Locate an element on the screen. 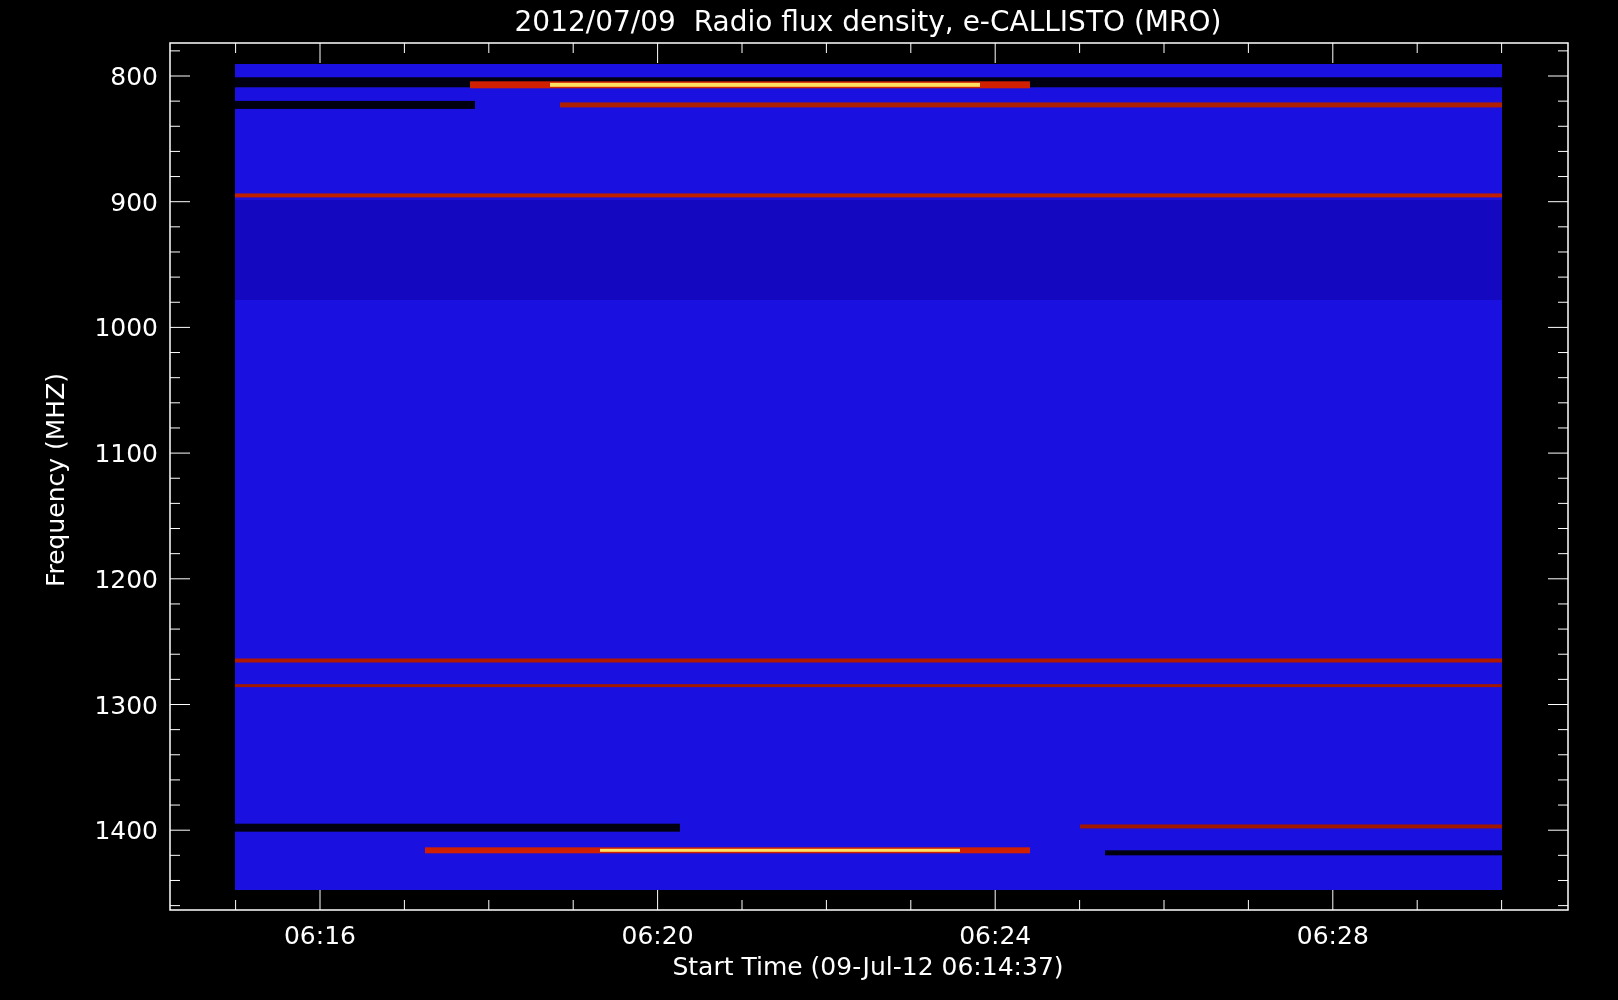 The width and height of the screenshot is (1618, 1000). y-tick-label: 1100 is located at coordinates (126, 454).